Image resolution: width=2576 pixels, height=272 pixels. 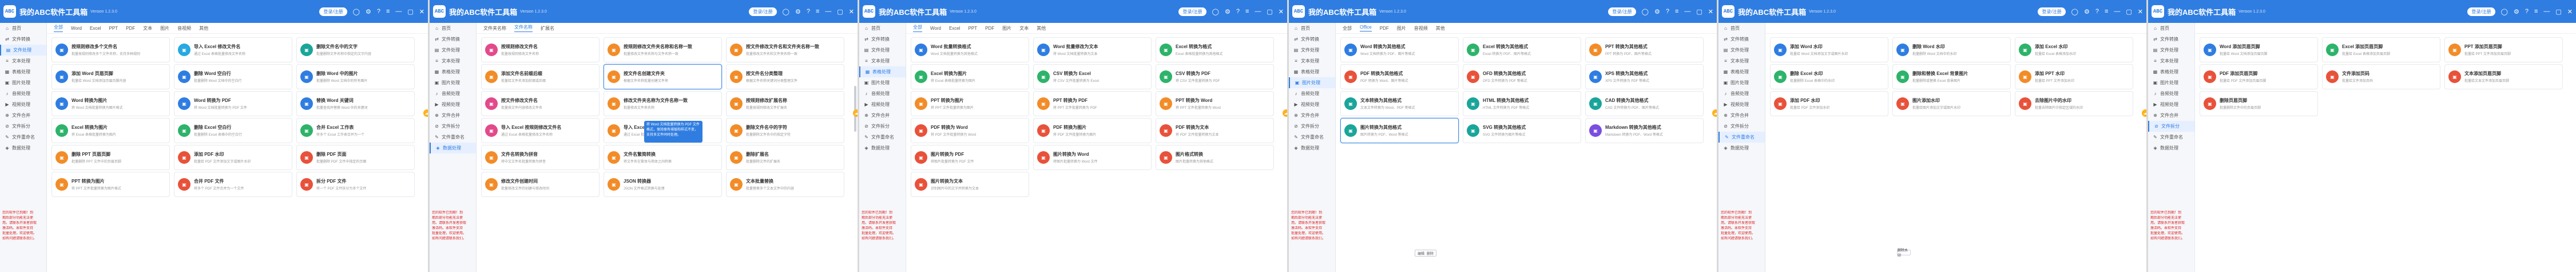 I want to click on tool-card: ▣ Word 添加页眉页脚 批量给 Word 文档添加页眉页脚, so click(x=2259, y=49).